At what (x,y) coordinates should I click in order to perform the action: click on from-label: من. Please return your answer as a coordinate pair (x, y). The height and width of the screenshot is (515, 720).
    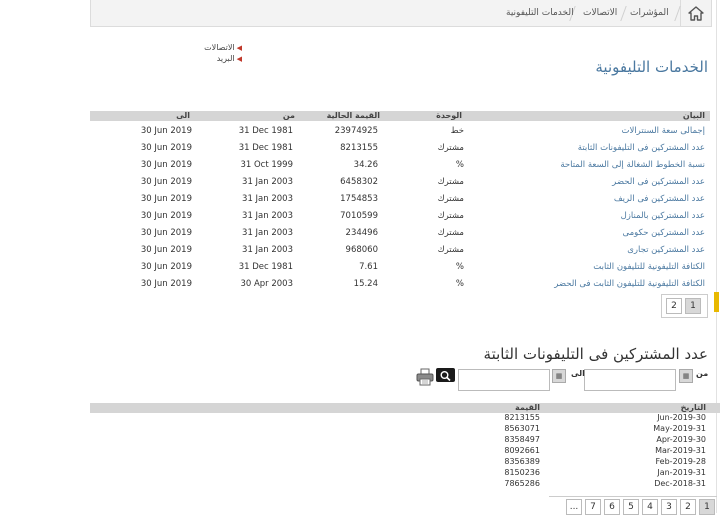
    Looking at the image, I should click on (702, 373).